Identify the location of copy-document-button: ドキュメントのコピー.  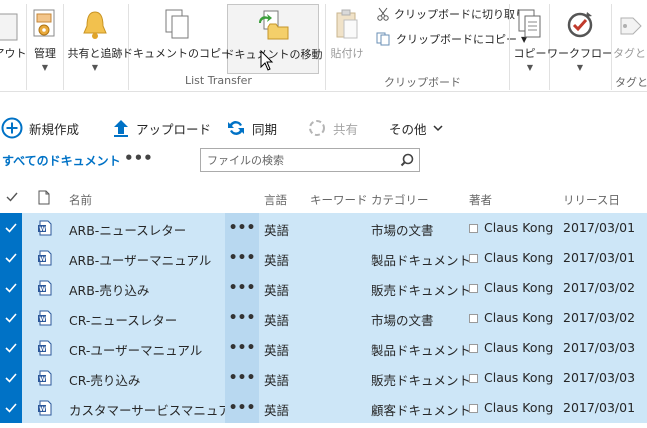
(177, 39).